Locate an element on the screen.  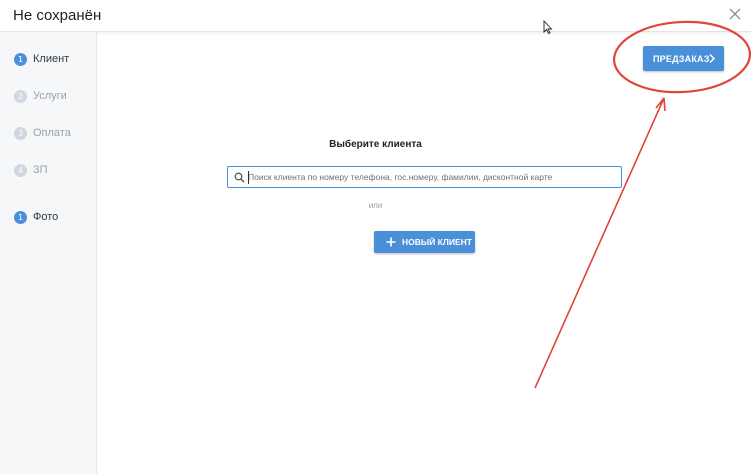
step-number-badge: 3 is located at coordinates (20, 133).